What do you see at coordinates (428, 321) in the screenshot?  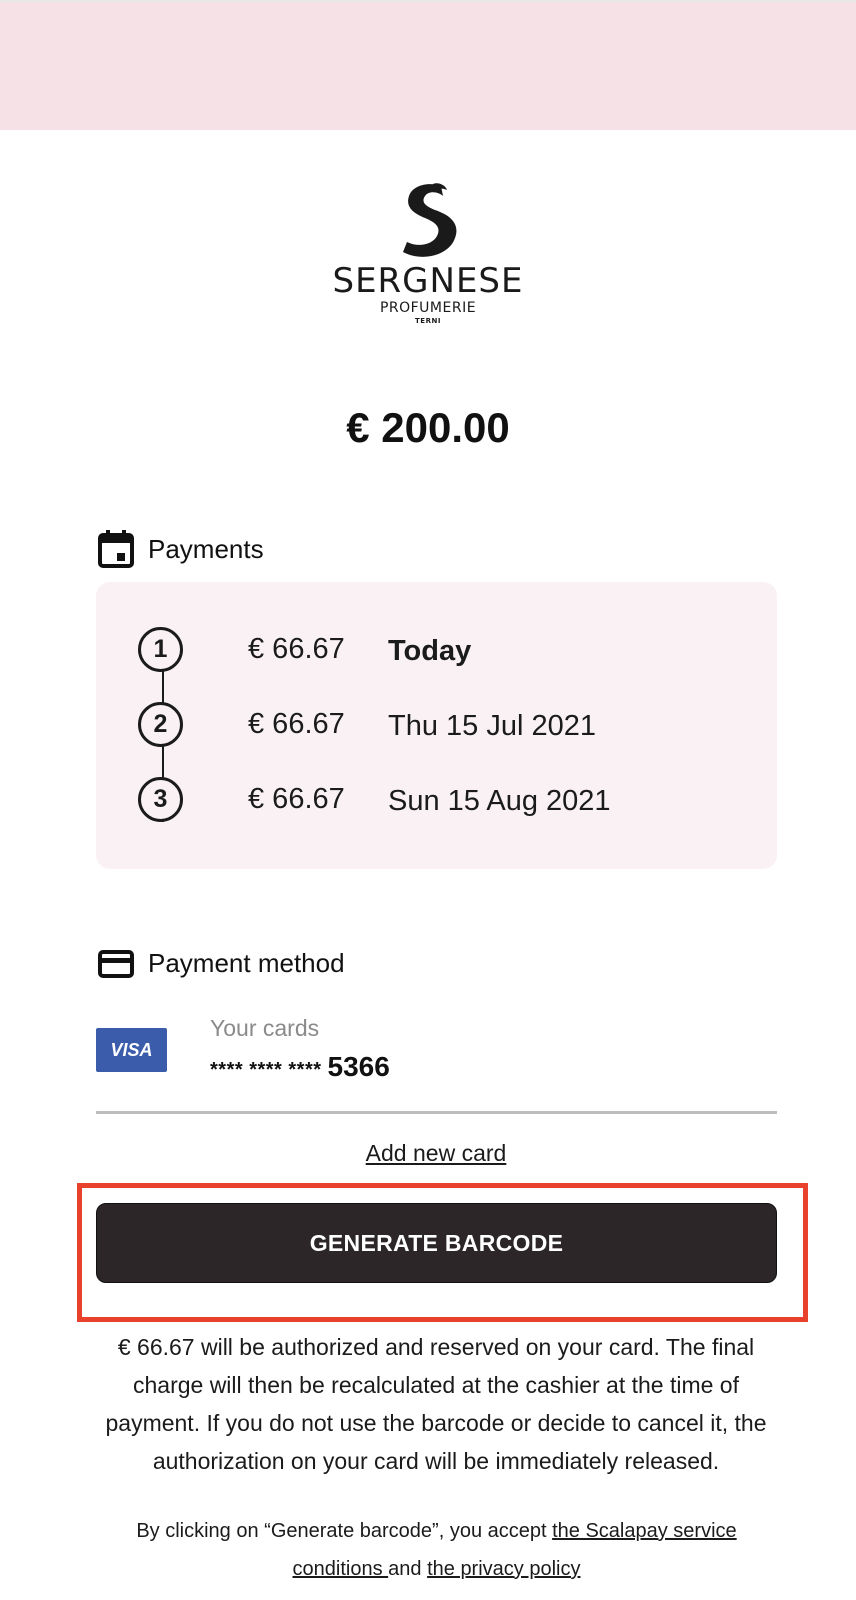 I see `merchant-city: TERNI` at bounding box center [428, 321].